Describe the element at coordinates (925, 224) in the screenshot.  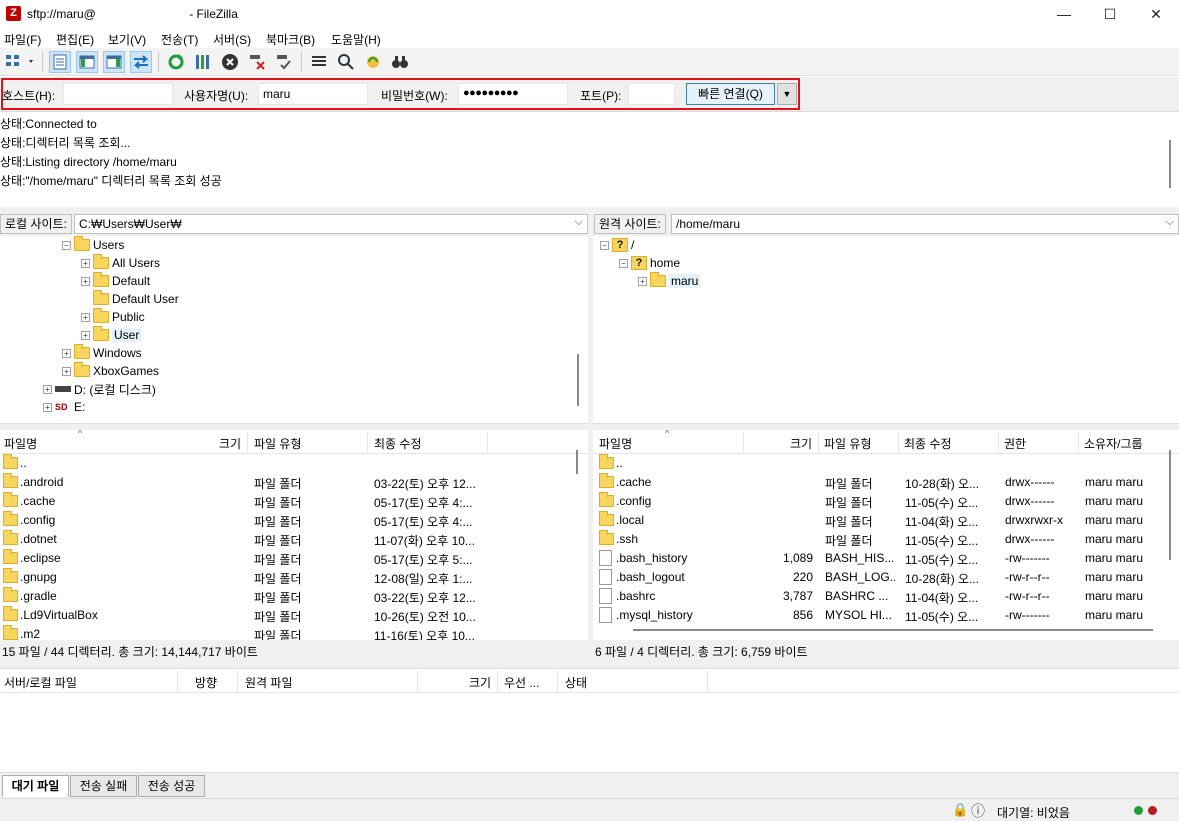
I see `remote-site-path-combo: /home/maru ⌵` at that location.